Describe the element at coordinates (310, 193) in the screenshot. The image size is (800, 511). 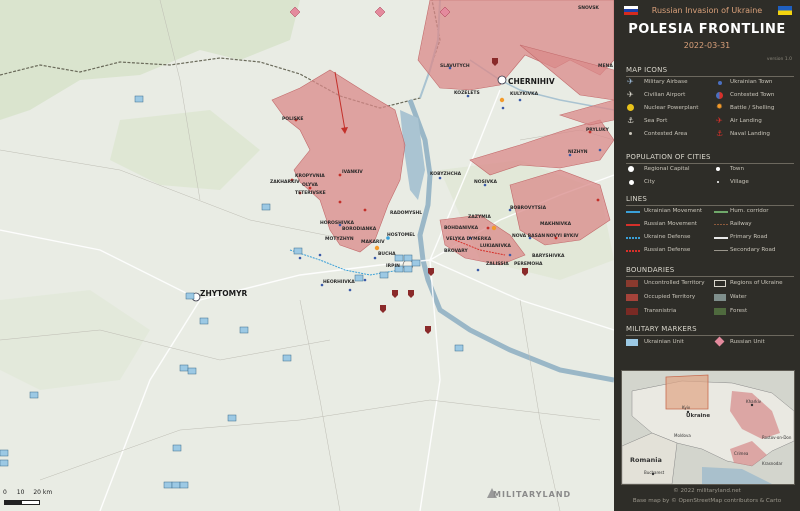
I see `town-label: TETERIVSKE` at that location.